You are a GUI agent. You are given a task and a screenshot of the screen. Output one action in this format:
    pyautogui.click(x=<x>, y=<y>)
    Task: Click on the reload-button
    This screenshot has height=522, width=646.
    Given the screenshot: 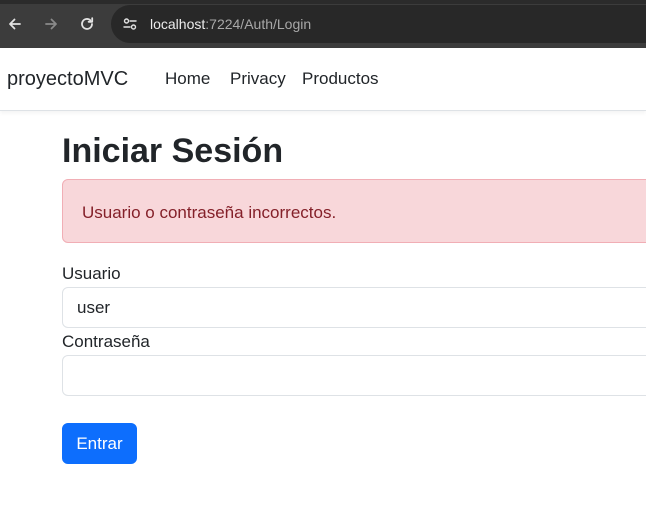 What is the action you would take?
    pyautogui.click(x=87, y=24)
    